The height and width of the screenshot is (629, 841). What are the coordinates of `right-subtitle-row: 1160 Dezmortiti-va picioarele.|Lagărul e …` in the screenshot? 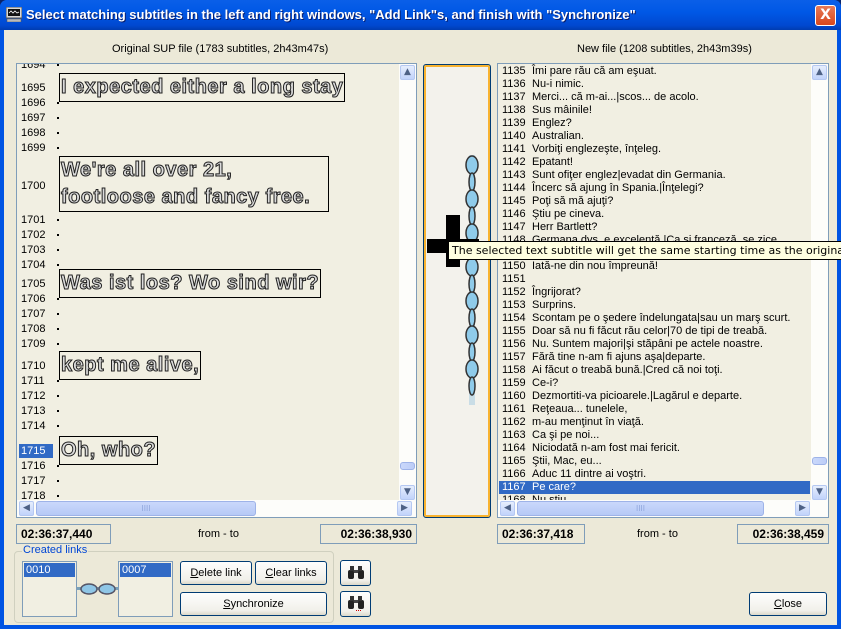 It's located at (654, 396).